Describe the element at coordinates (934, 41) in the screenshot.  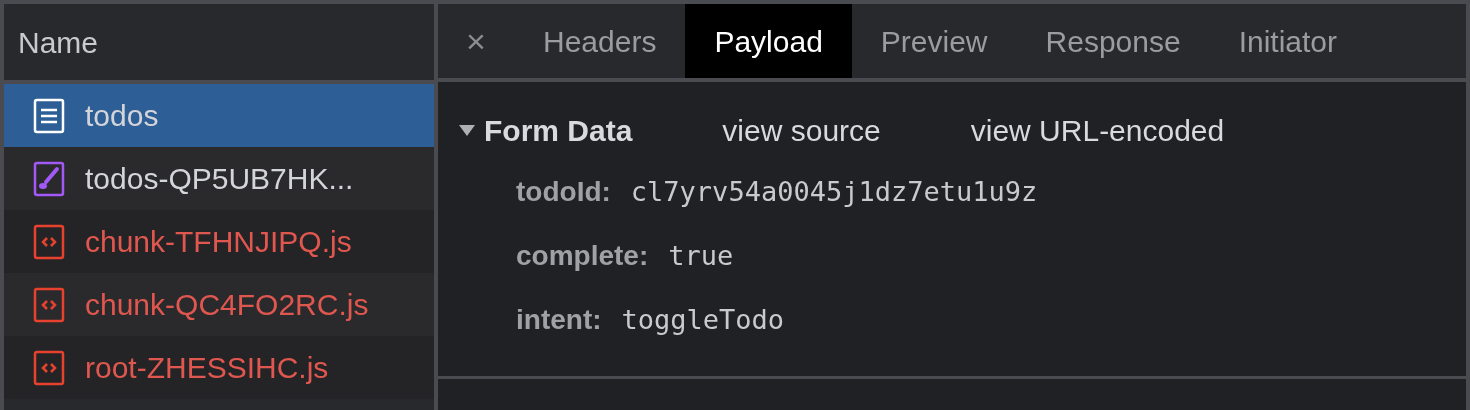
I see `tab: Preview` at that location.